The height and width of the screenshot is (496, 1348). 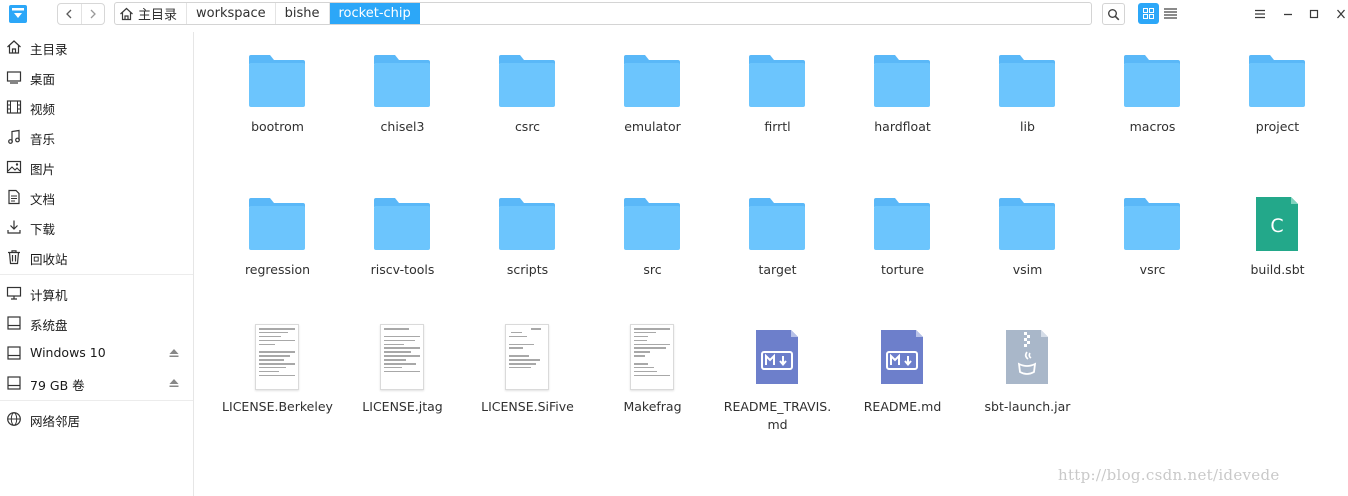 I want to click on file-item-sbt-launch-jar: sbt-launch.jar, so click(x=1027, y=378).